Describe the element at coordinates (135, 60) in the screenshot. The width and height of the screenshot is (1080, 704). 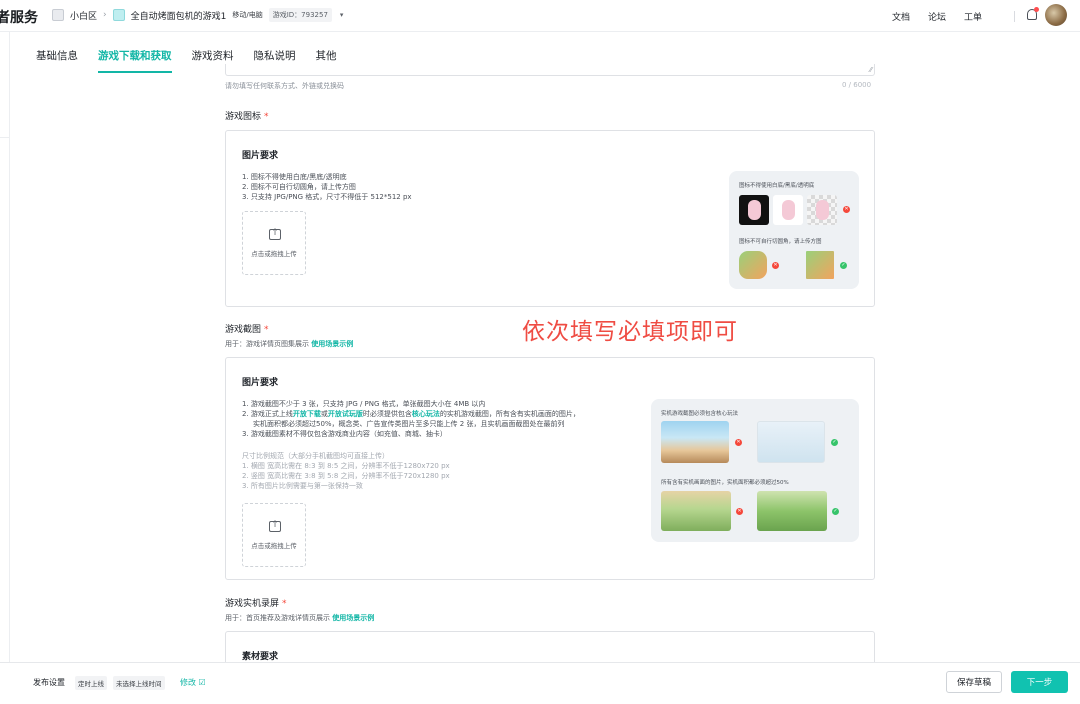
I see `tab-download: 游戏下载和获取` at that location.